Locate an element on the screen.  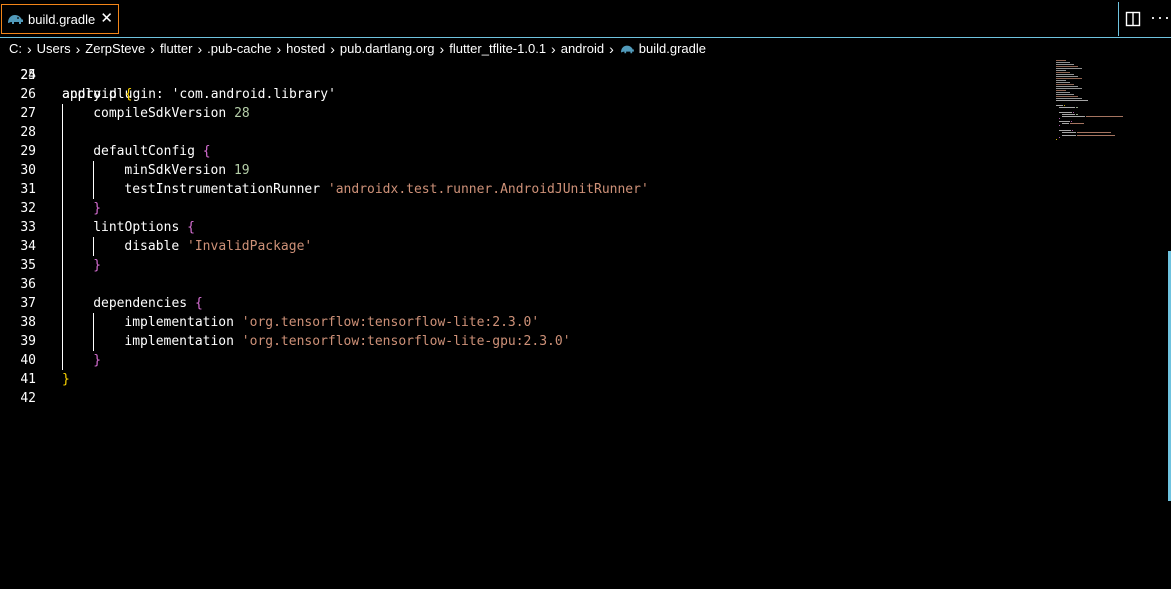
code-token: } is located at coordinates (97, 208).